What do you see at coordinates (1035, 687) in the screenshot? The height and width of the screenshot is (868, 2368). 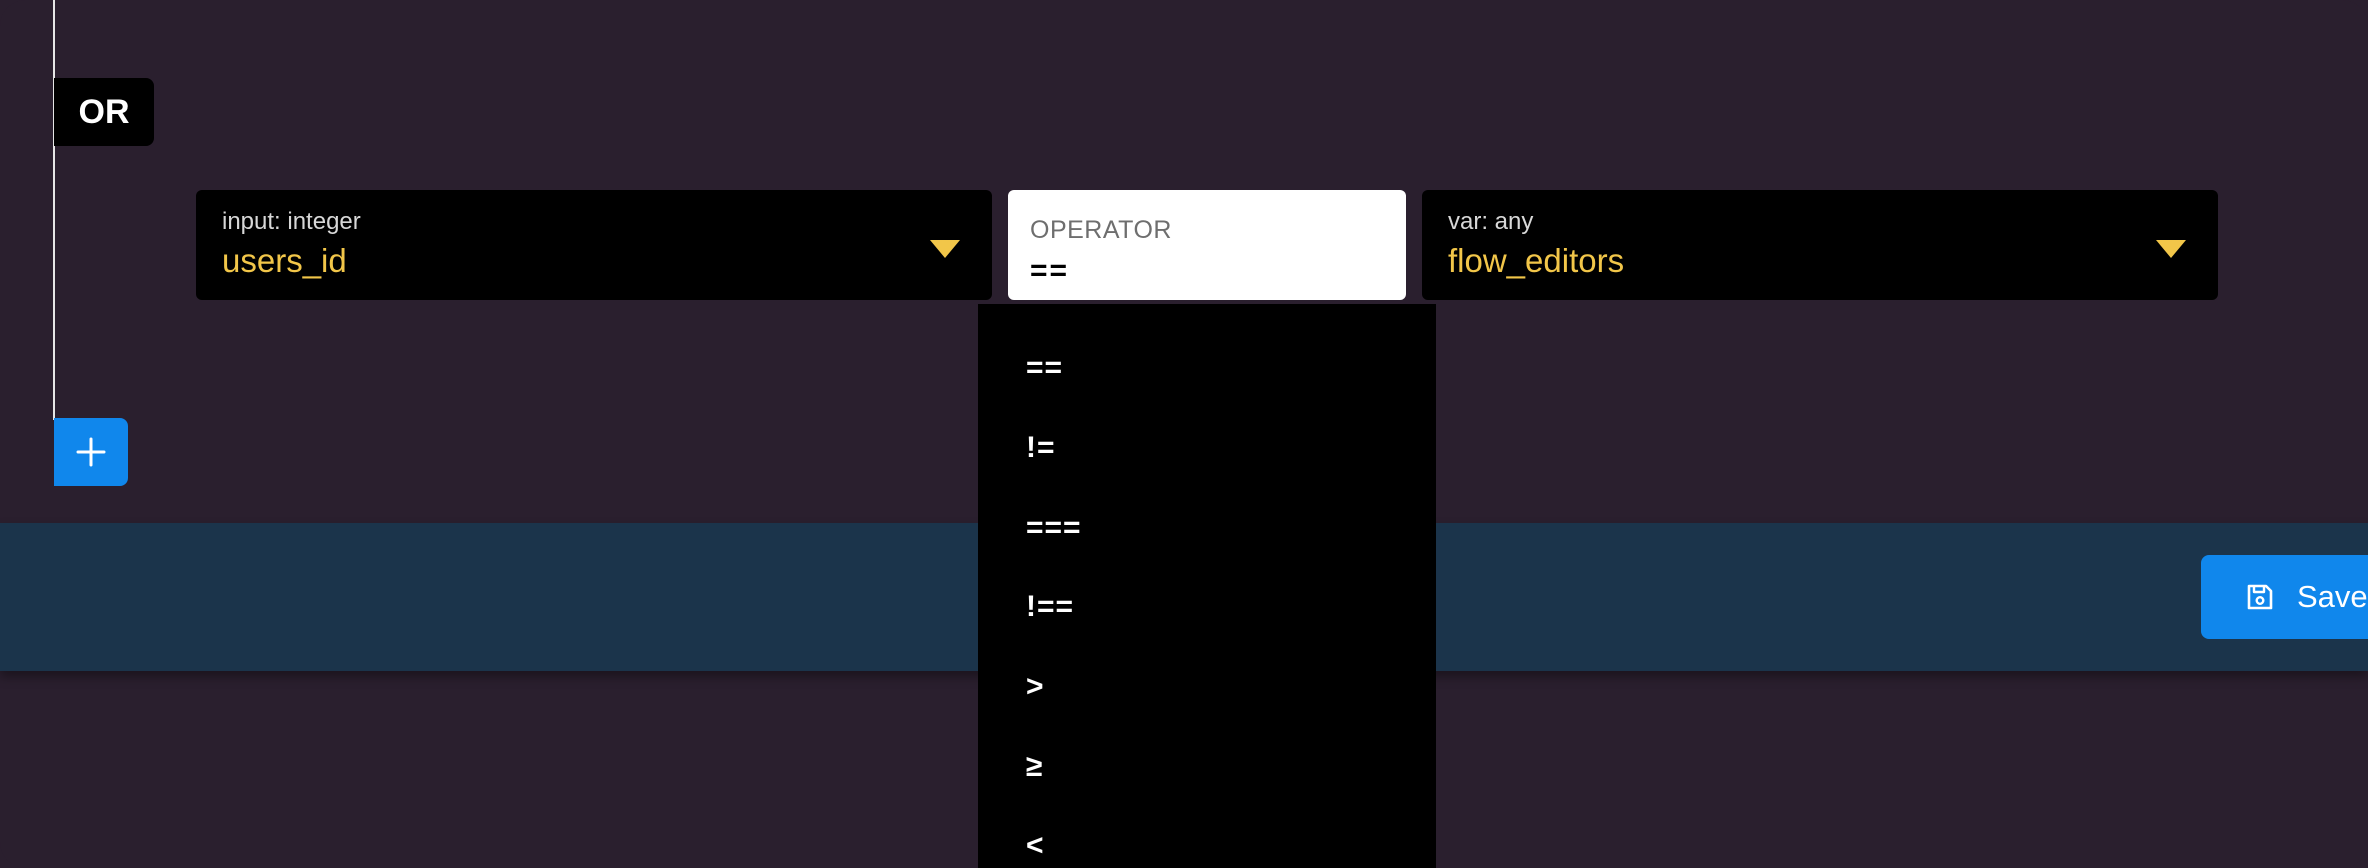 I see `operator-option: >` at bounding box center [1035, 687].